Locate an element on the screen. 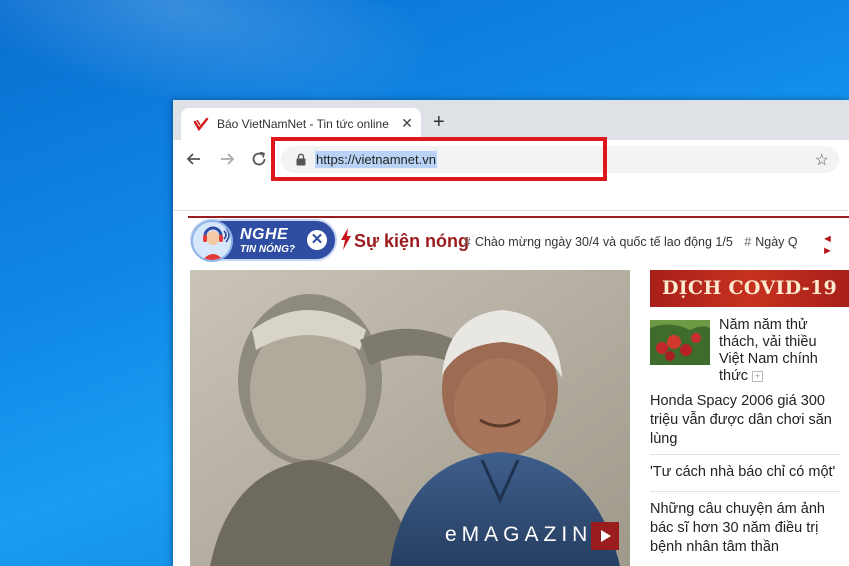 The image size is (849, 566). red-divider is located at coordinates (518, 217).